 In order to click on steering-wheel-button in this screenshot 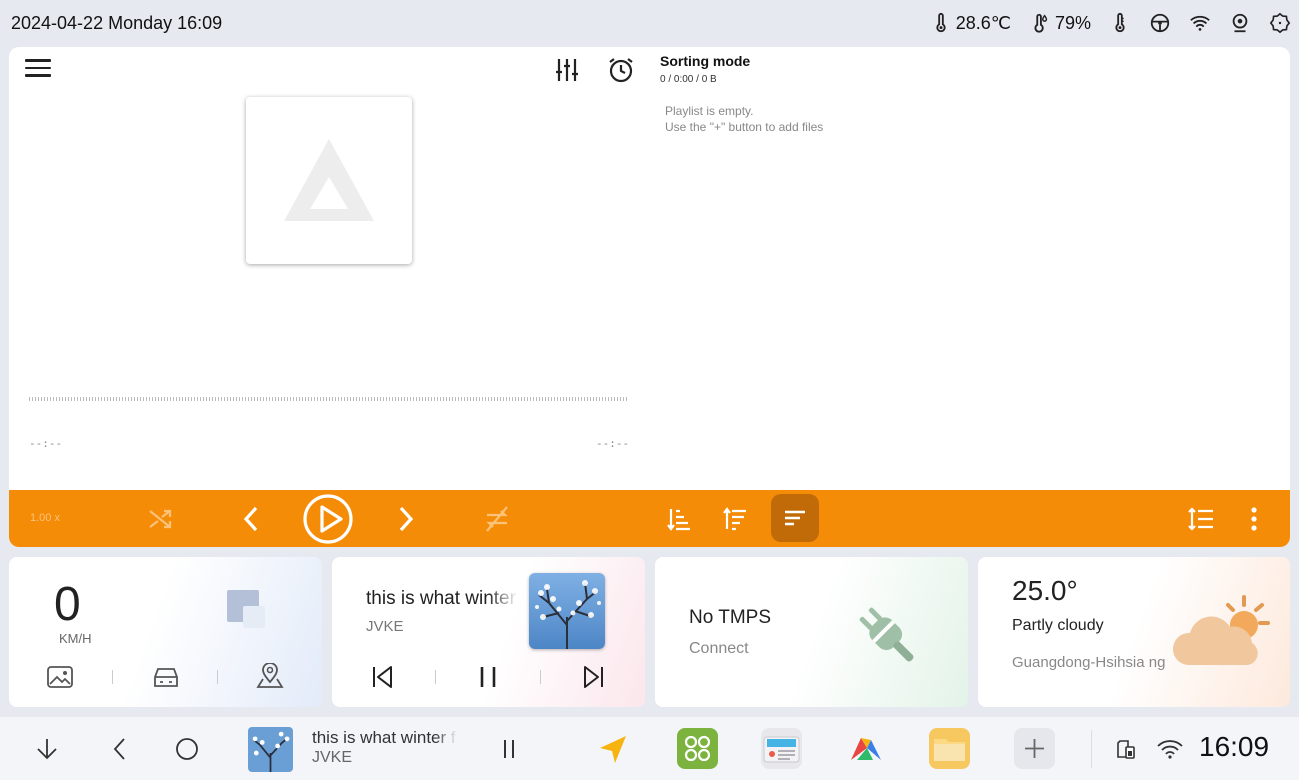, I will do `click(1160, 23)`.